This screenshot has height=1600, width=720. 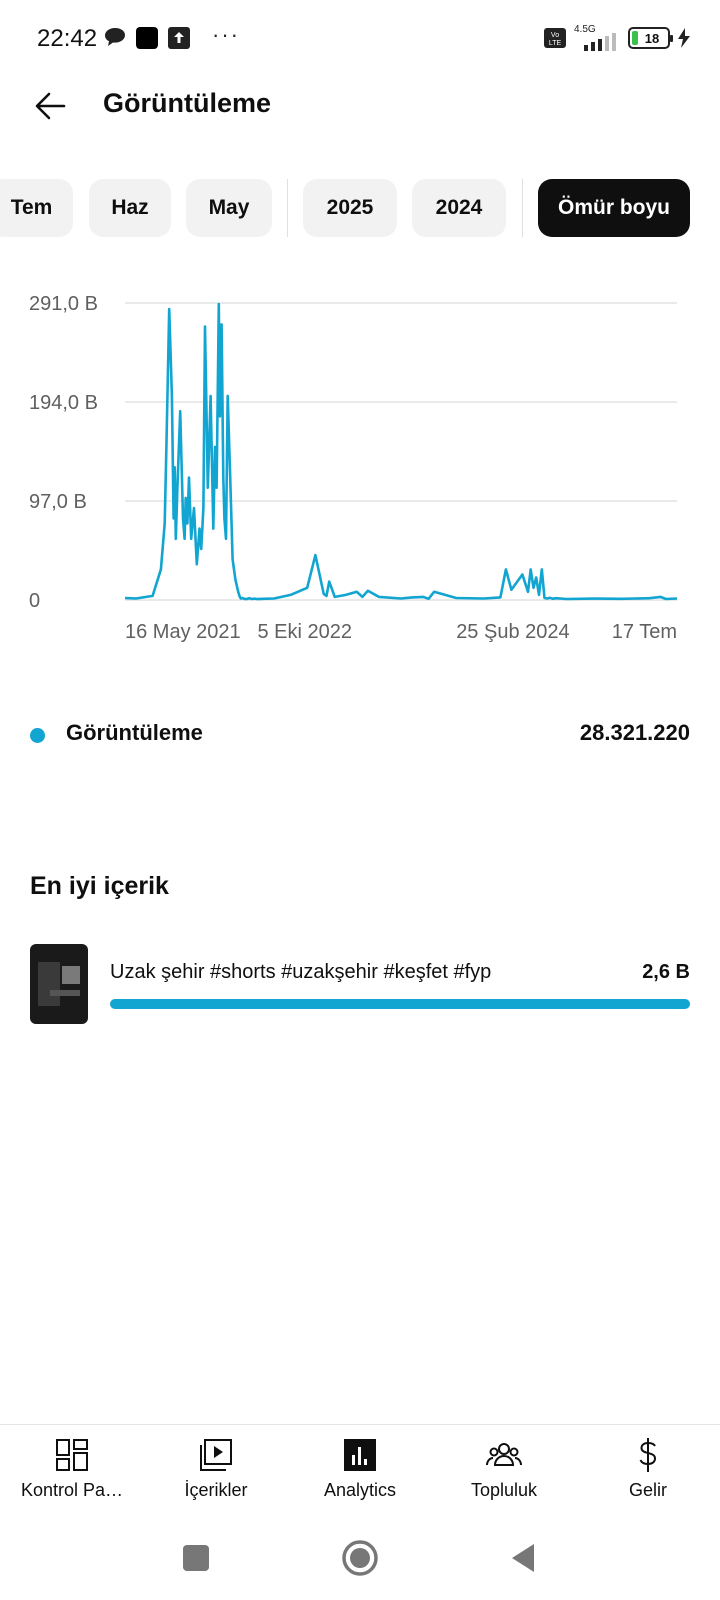 What do you see at coordinates (360, 736) in the screenshot?
I see `legend-row: Görüntüleme 28.321.220` at bounding box center [360, 736].